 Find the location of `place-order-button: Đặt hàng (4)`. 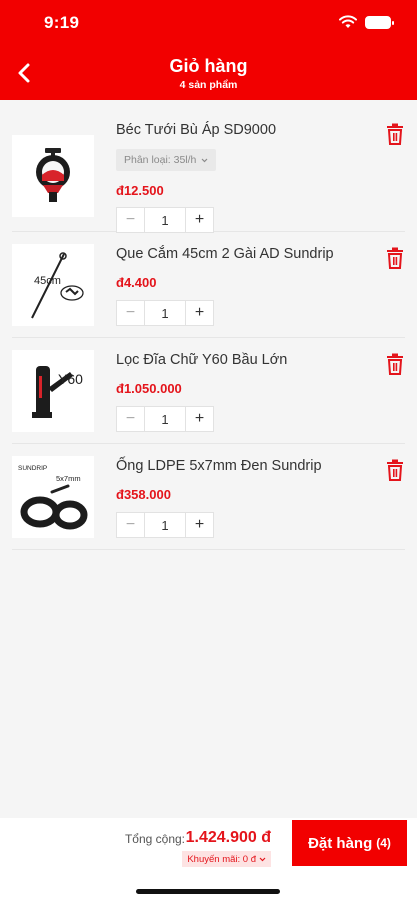

place-order-button: Đặt hàng (4) is located at coordinates (349, 843).